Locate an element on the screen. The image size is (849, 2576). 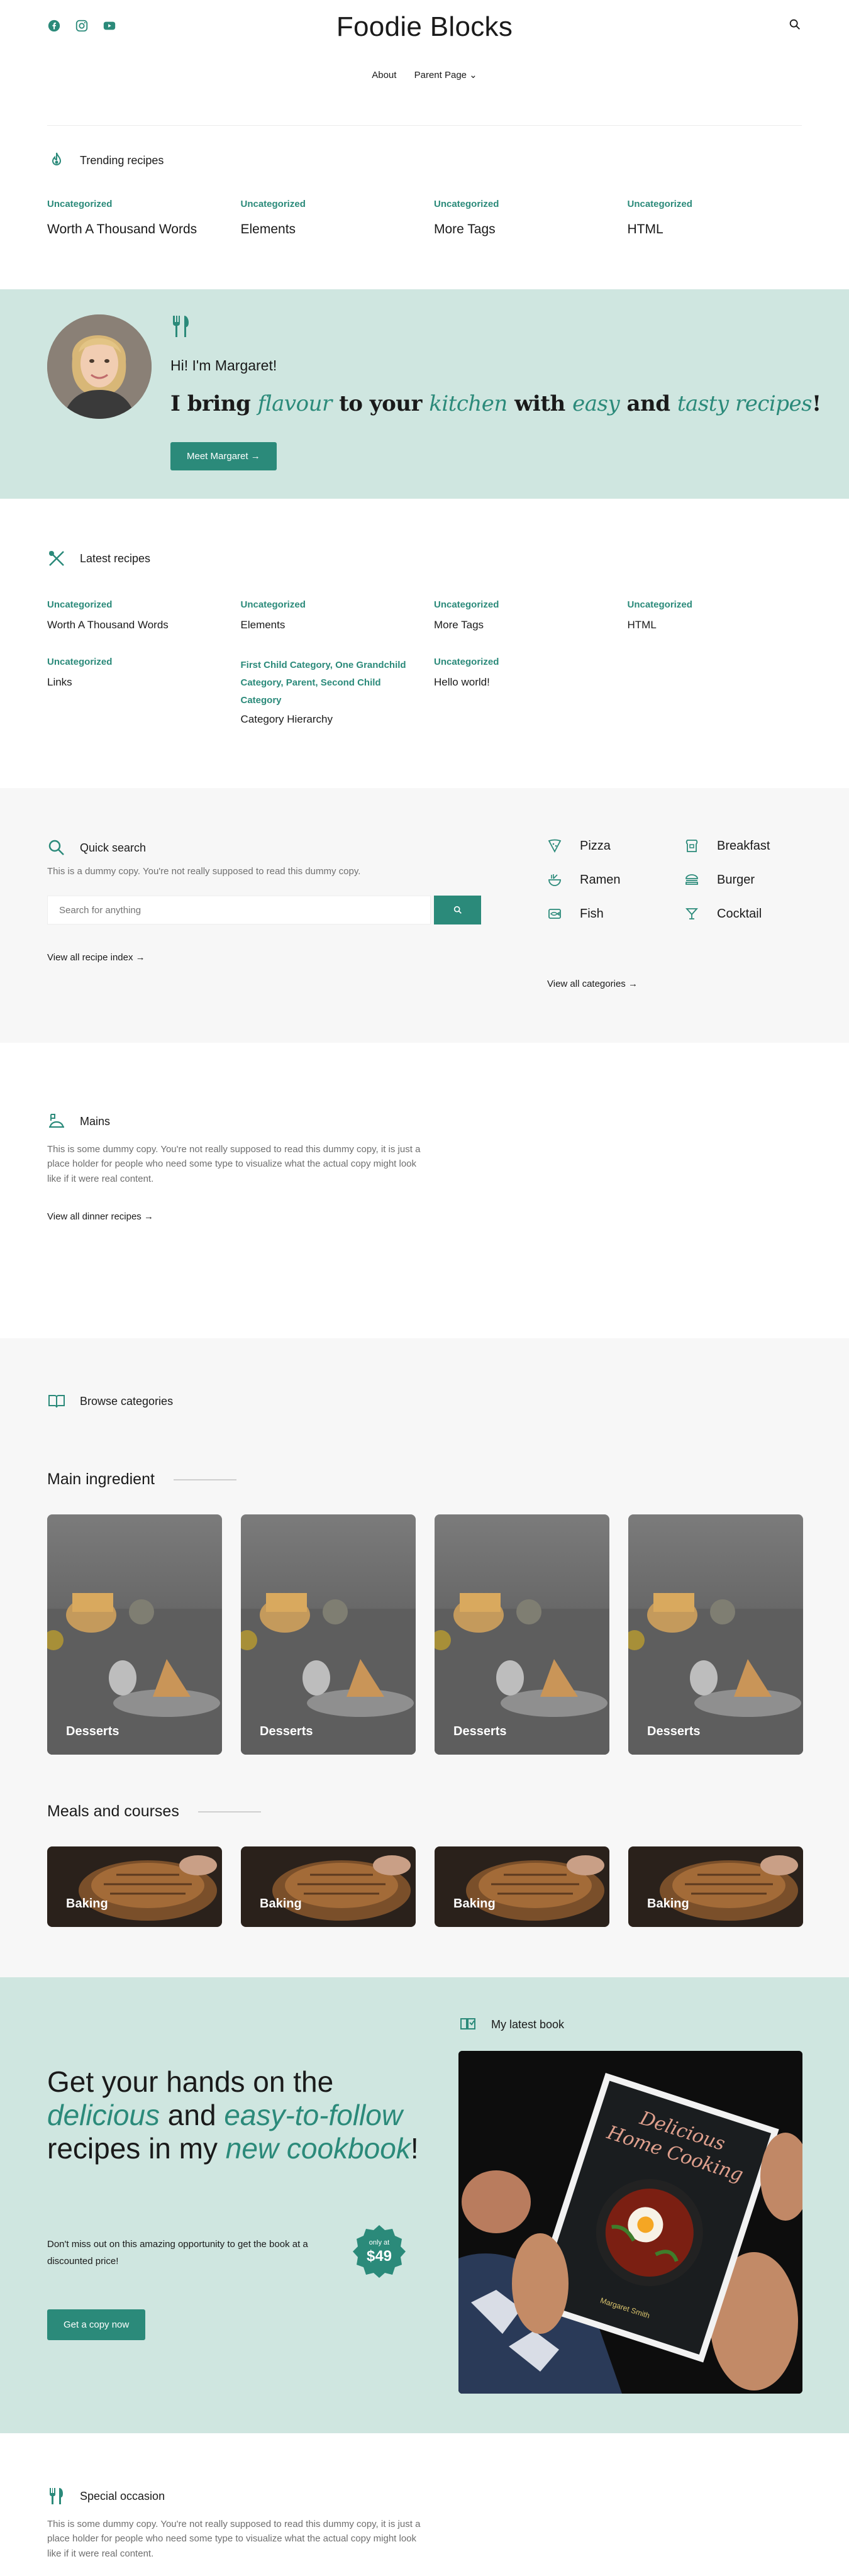
category-label: Breakfast is located at coordinates (744, 845).